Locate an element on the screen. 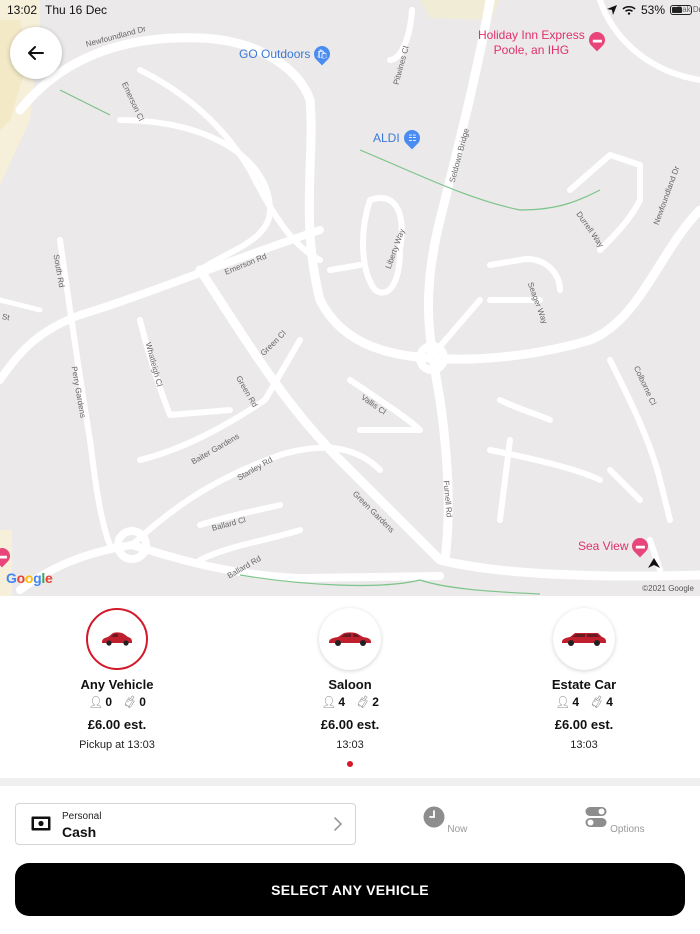  vehicle-pickup-time: Pickup at 13:03 is located at coordinates (117, 745).